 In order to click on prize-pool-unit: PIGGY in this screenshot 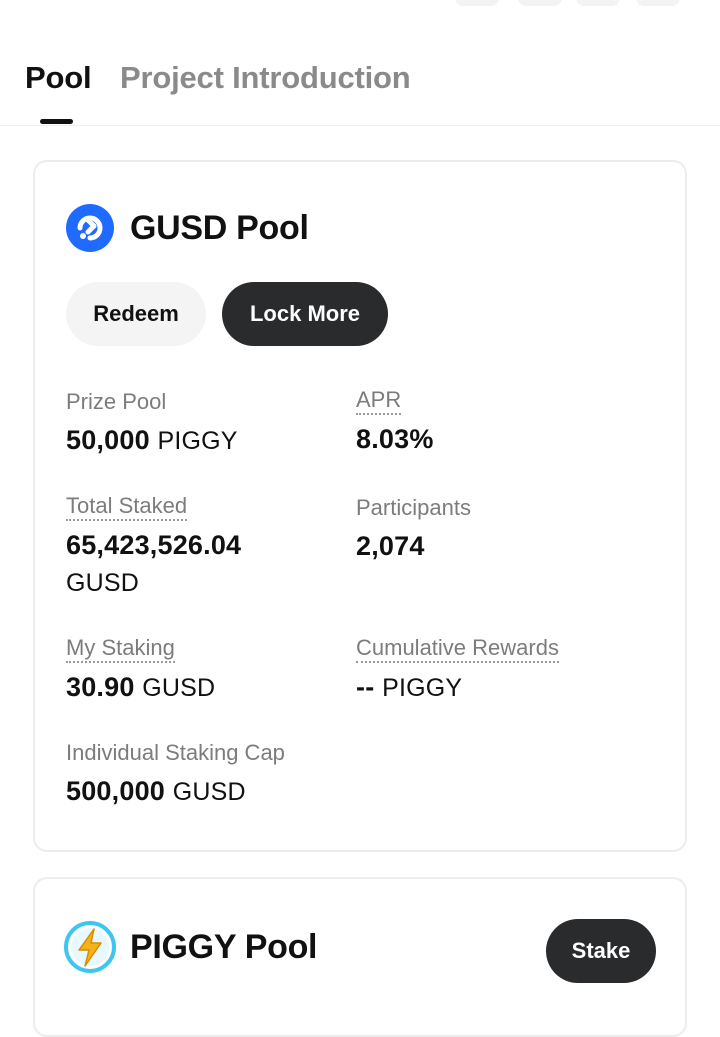, I will do `click(197, 441)`.